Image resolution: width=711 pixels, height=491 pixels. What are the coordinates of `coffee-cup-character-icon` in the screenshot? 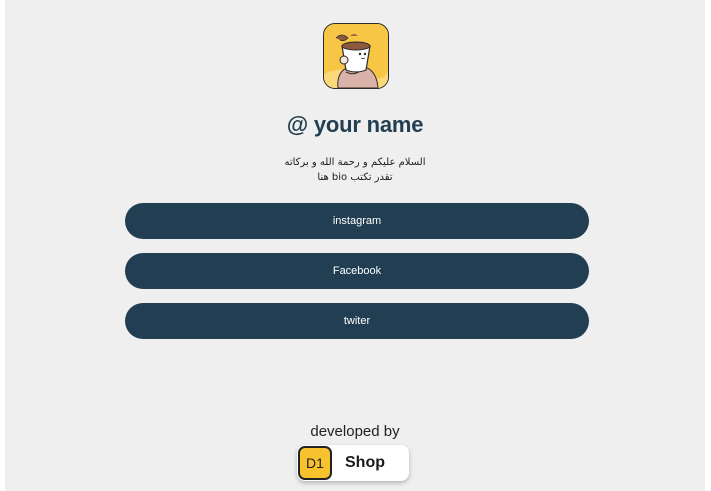 It's located at (356, 56).